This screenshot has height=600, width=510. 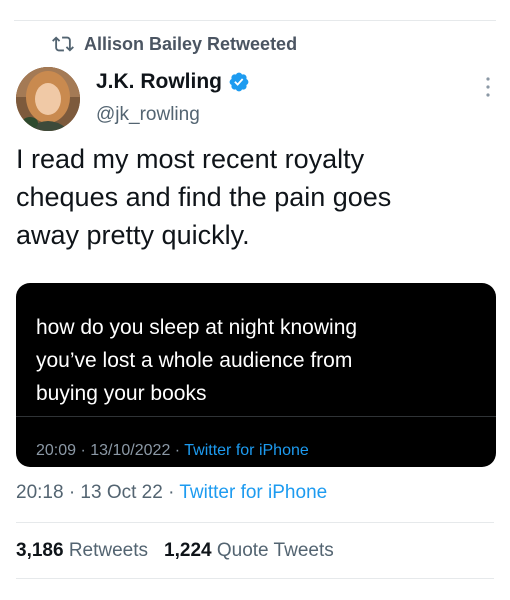 I want to click on tweet-source-link: Twitter for iPhone, so click(x=253, y=492).